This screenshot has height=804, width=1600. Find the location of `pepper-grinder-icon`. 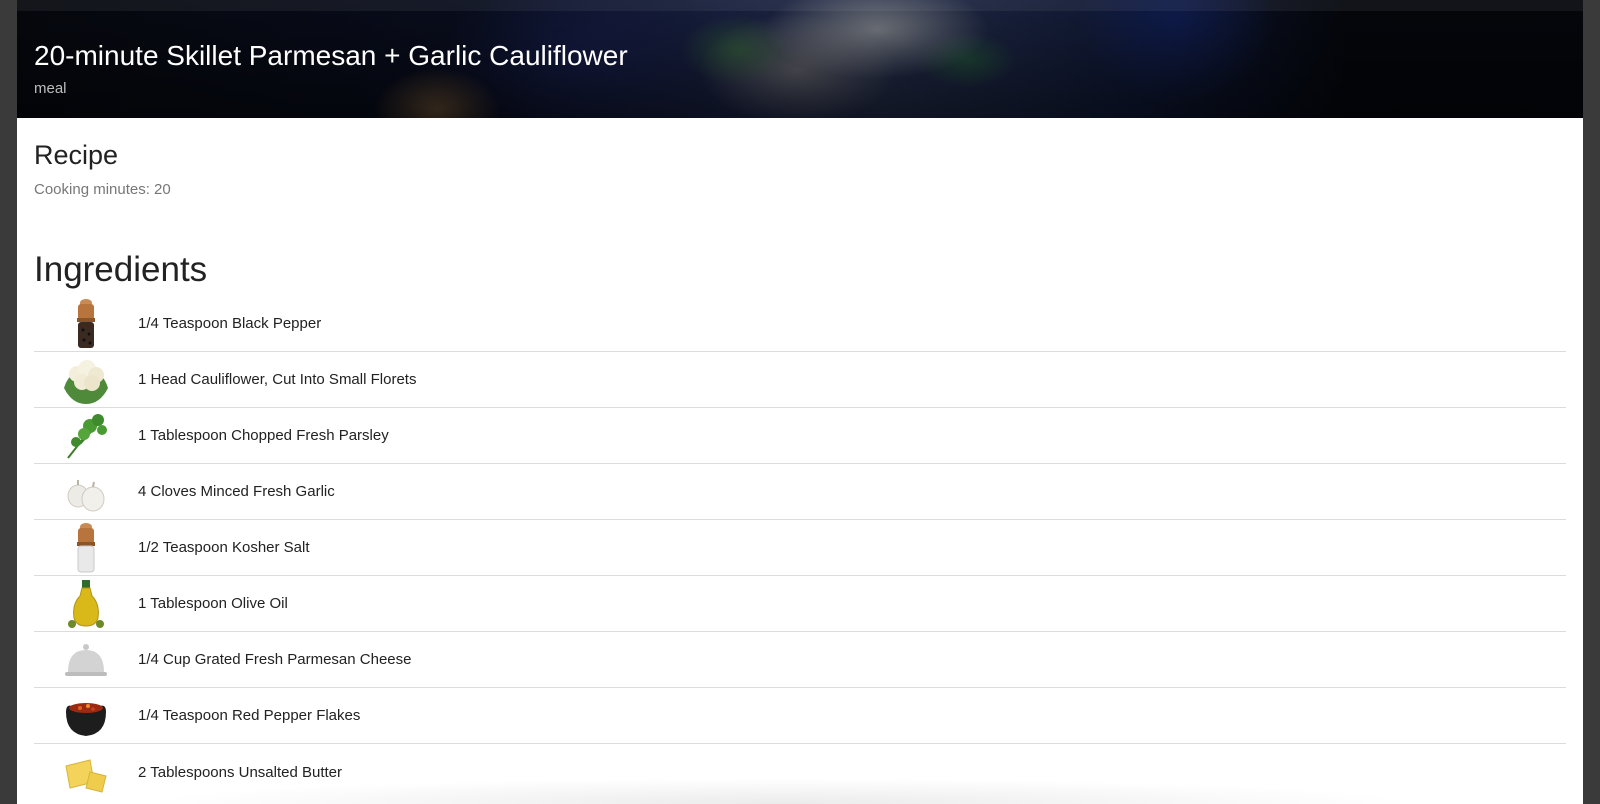

pepper-grinder-icon is located at coordinates (86, 324).